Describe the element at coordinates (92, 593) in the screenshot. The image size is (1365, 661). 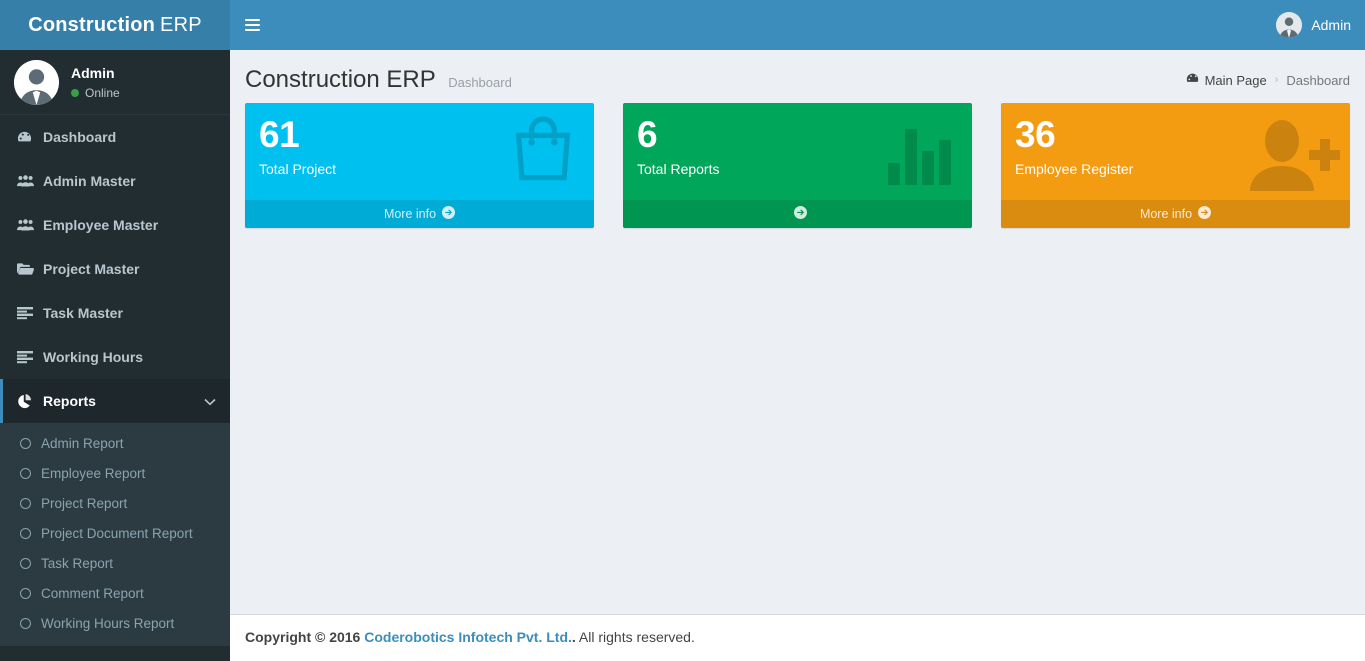
I see `sidebar-subitem-label: Comment Report` at that location.